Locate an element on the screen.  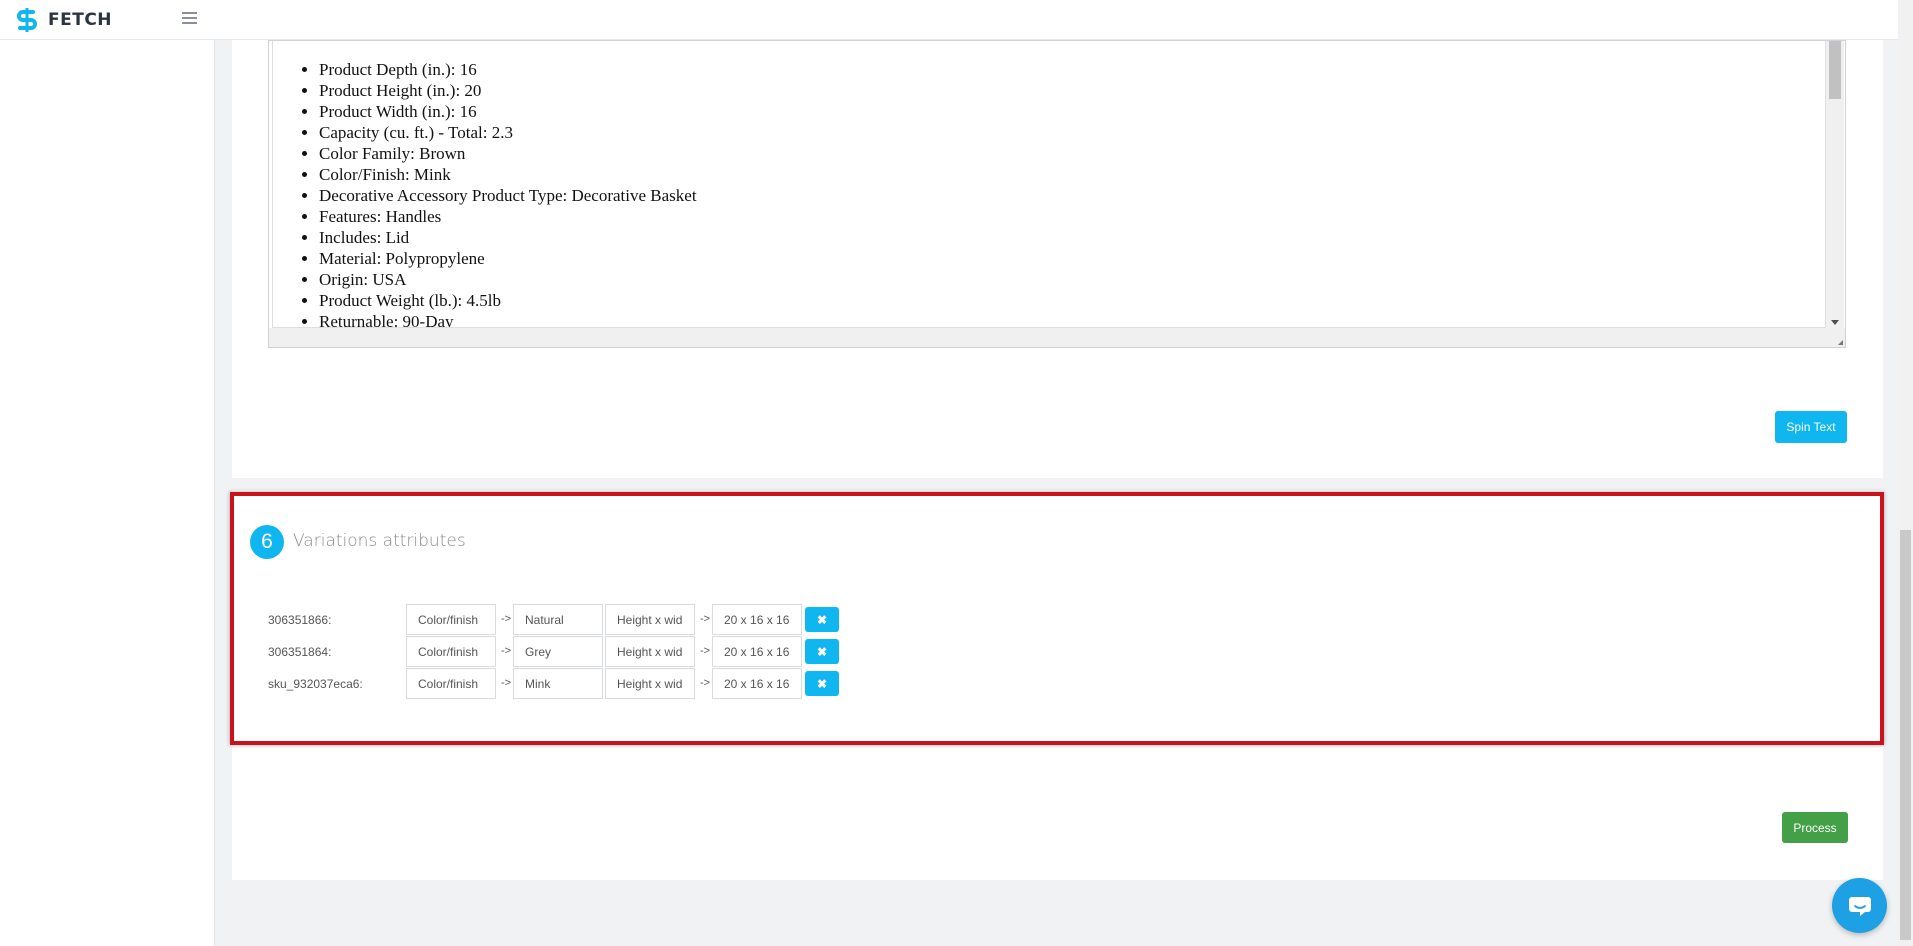
top-bar: FETCH is located at coordinates (949, 20).